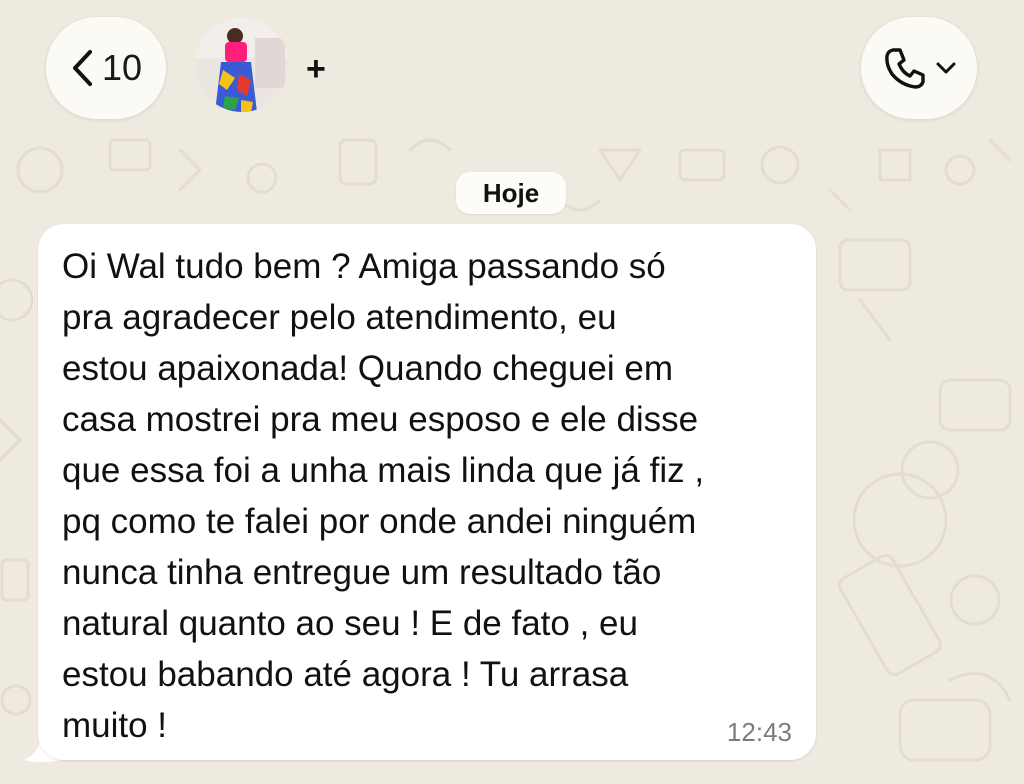 This screenshot has height=784, width=1024. Describe the element at coordinates (946, 68) in the screenshot. I see `chevron-down-icon` at that location.